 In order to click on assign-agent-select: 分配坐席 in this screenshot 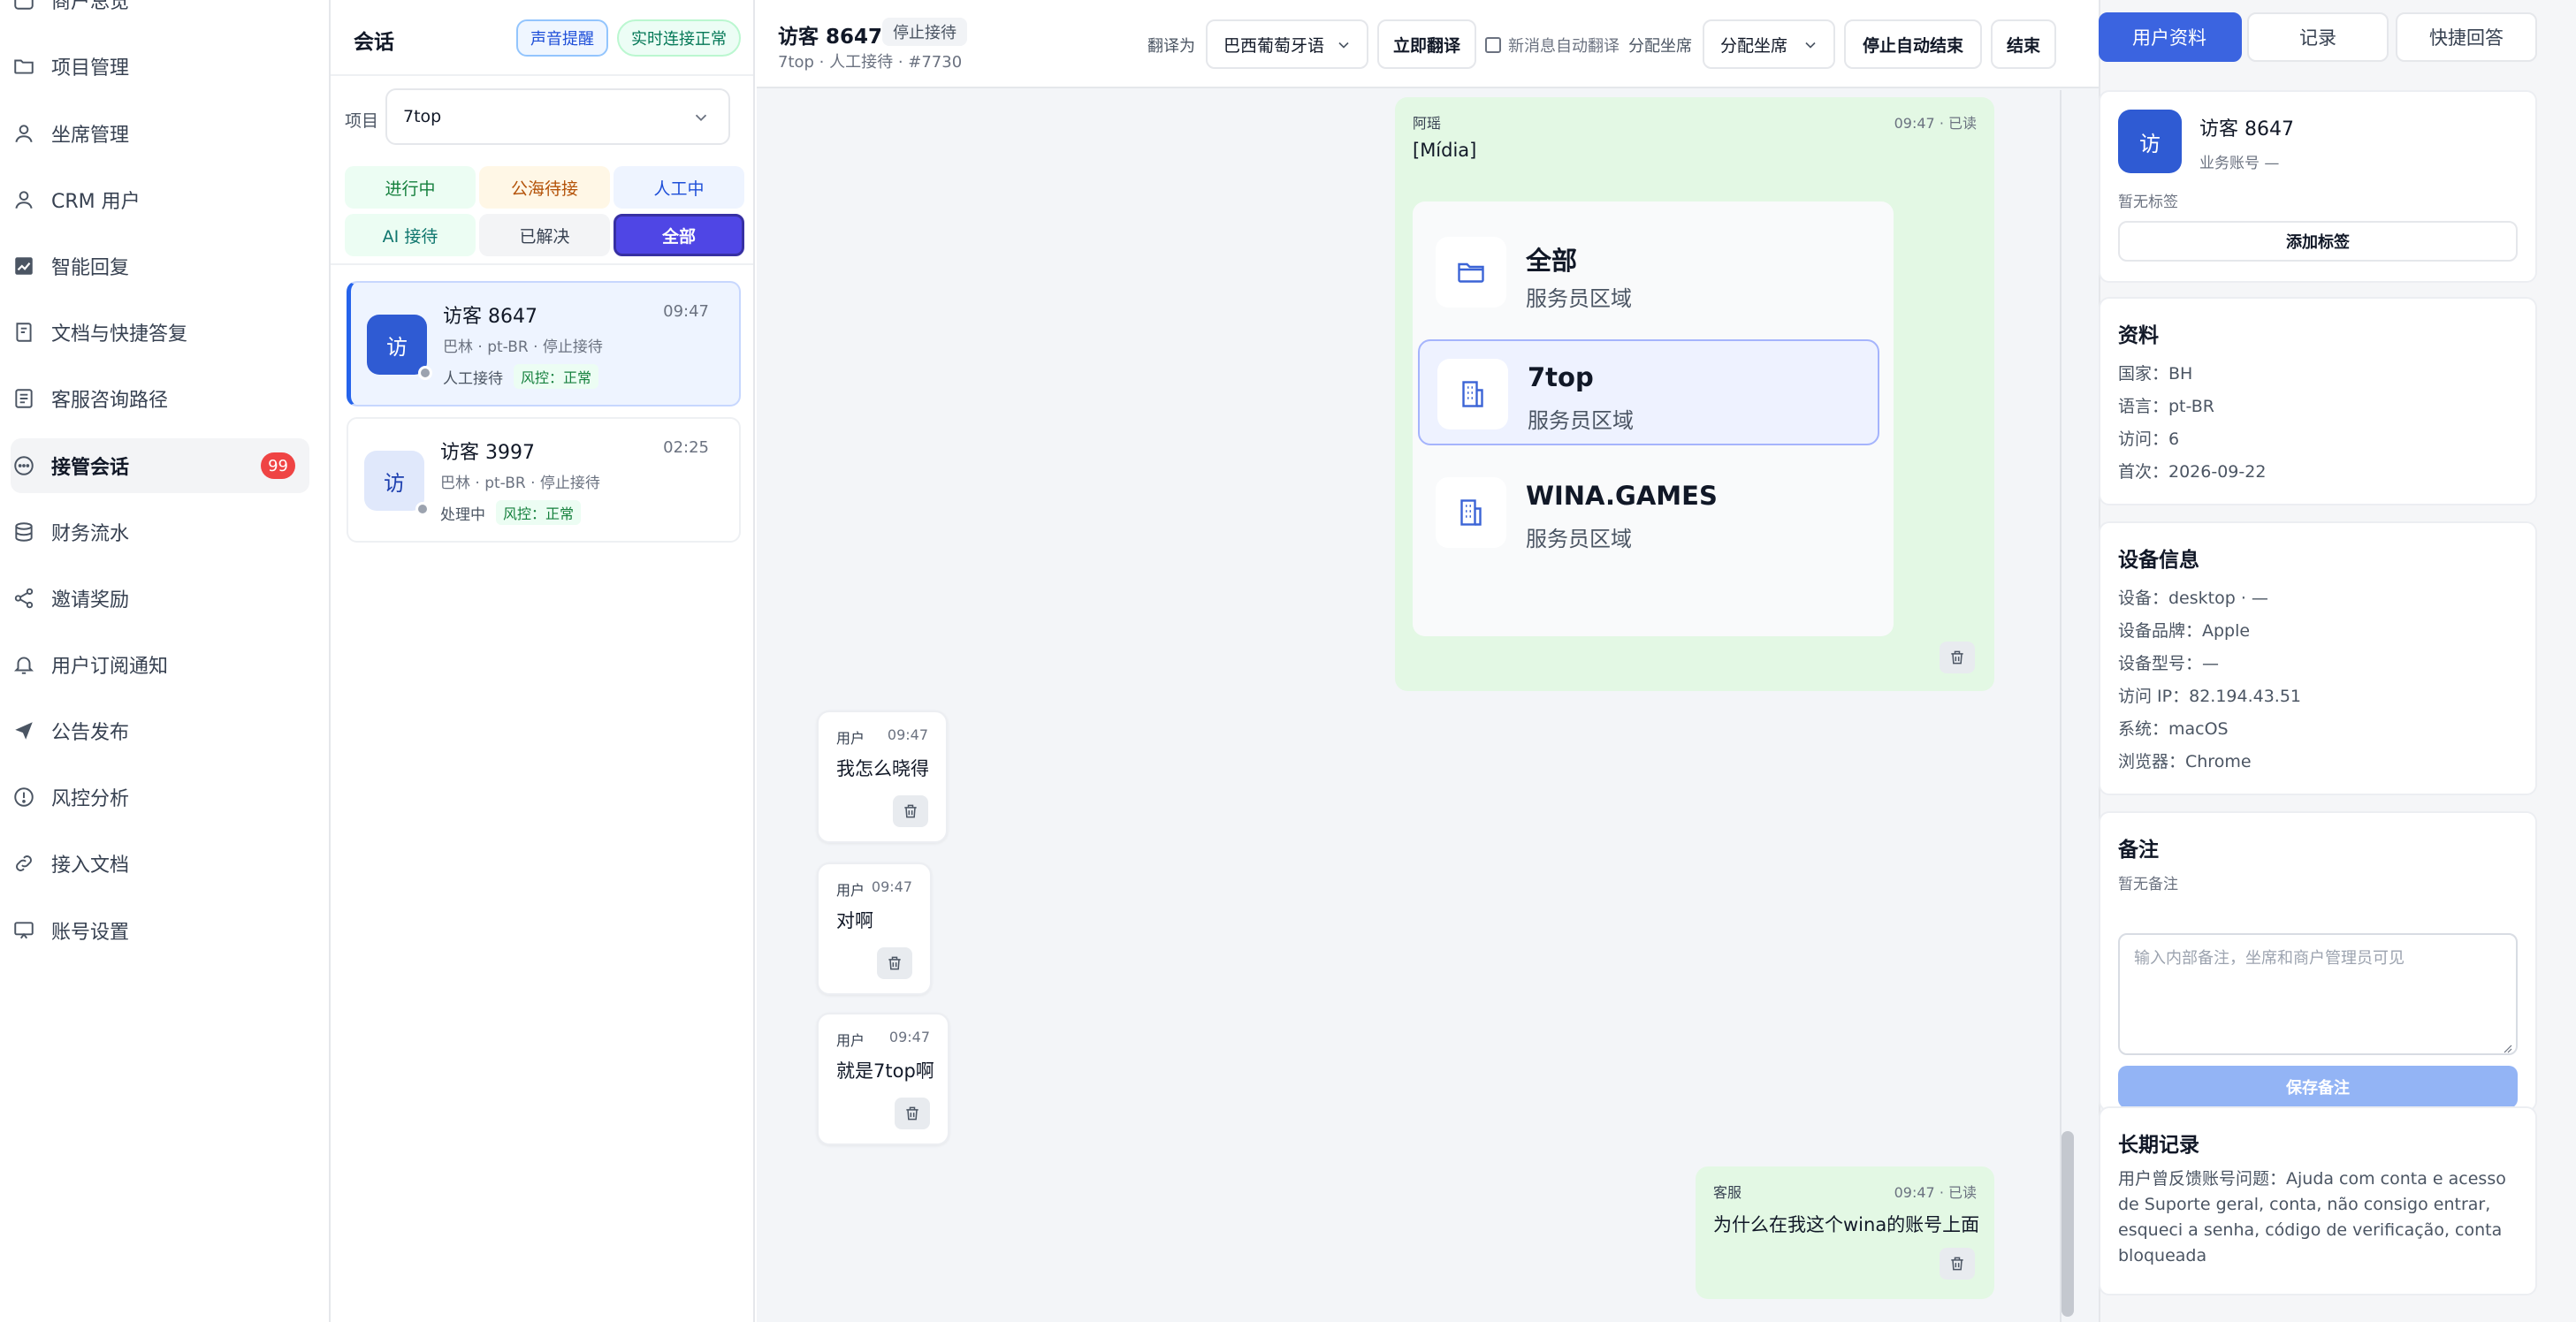, I will do `click(1769, 44)`.